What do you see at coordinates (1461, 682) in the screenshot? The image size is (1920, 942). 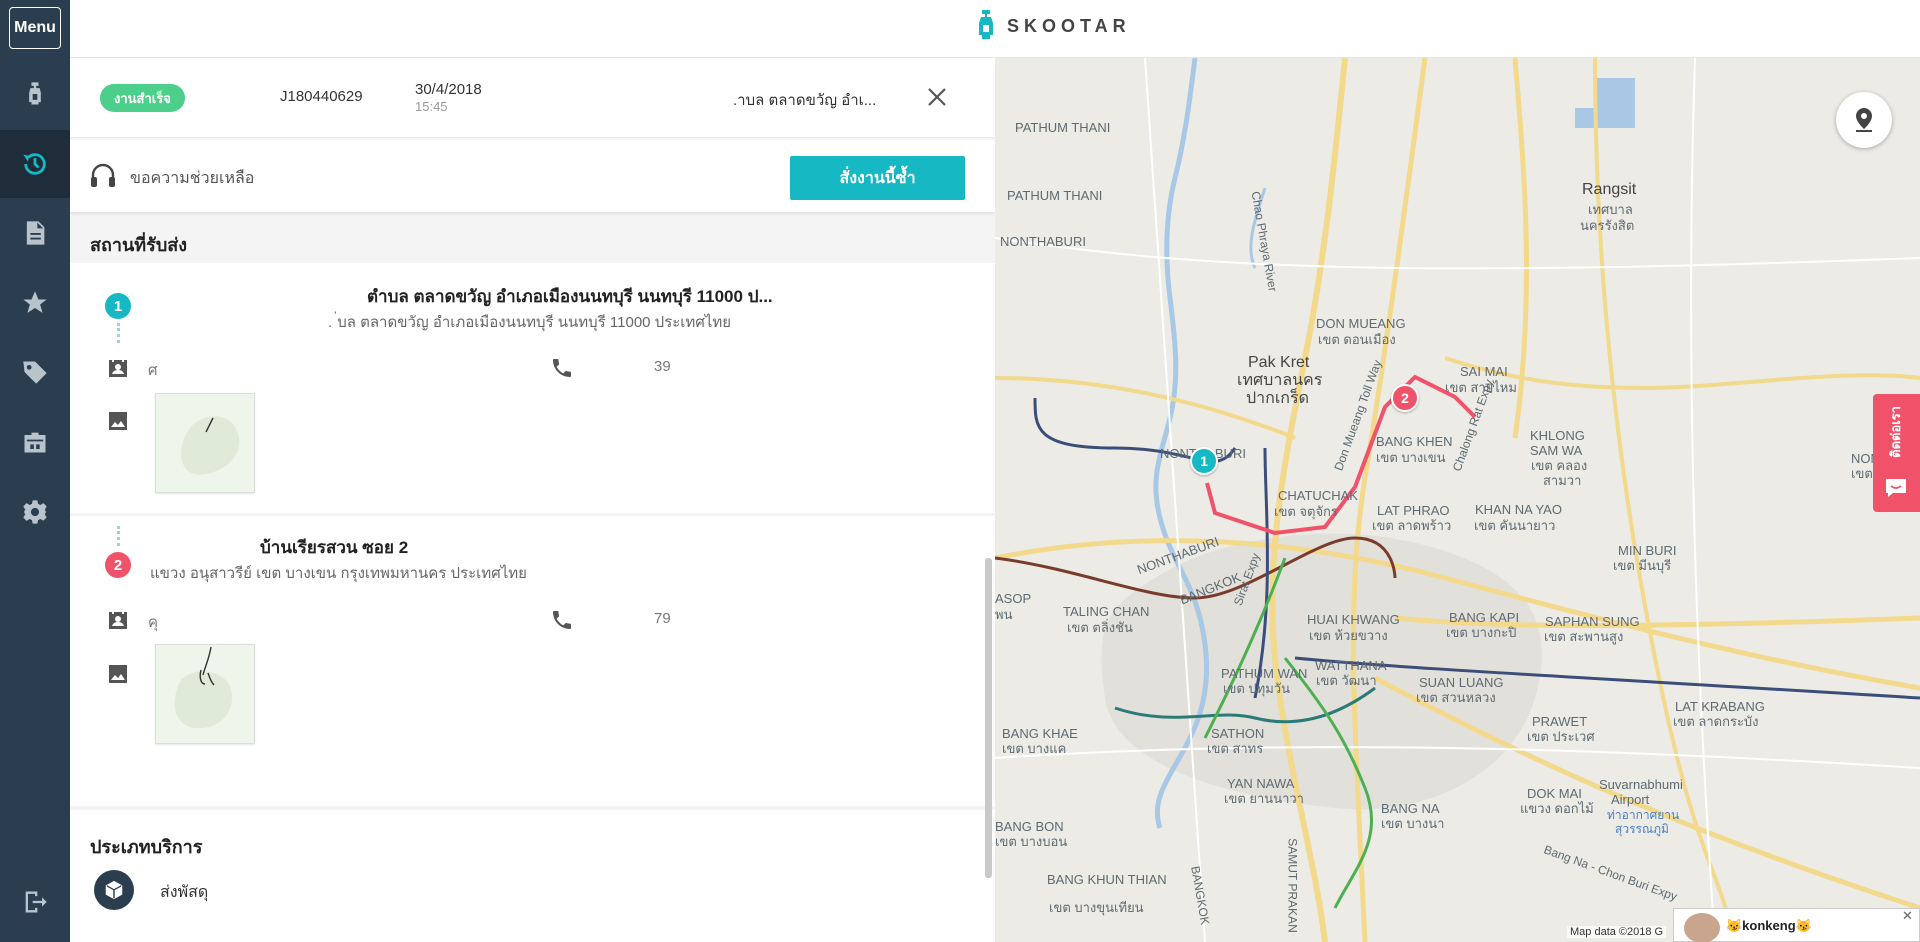 I see `map-label: SUAN LUANG` at bounding box center [1461, 682].